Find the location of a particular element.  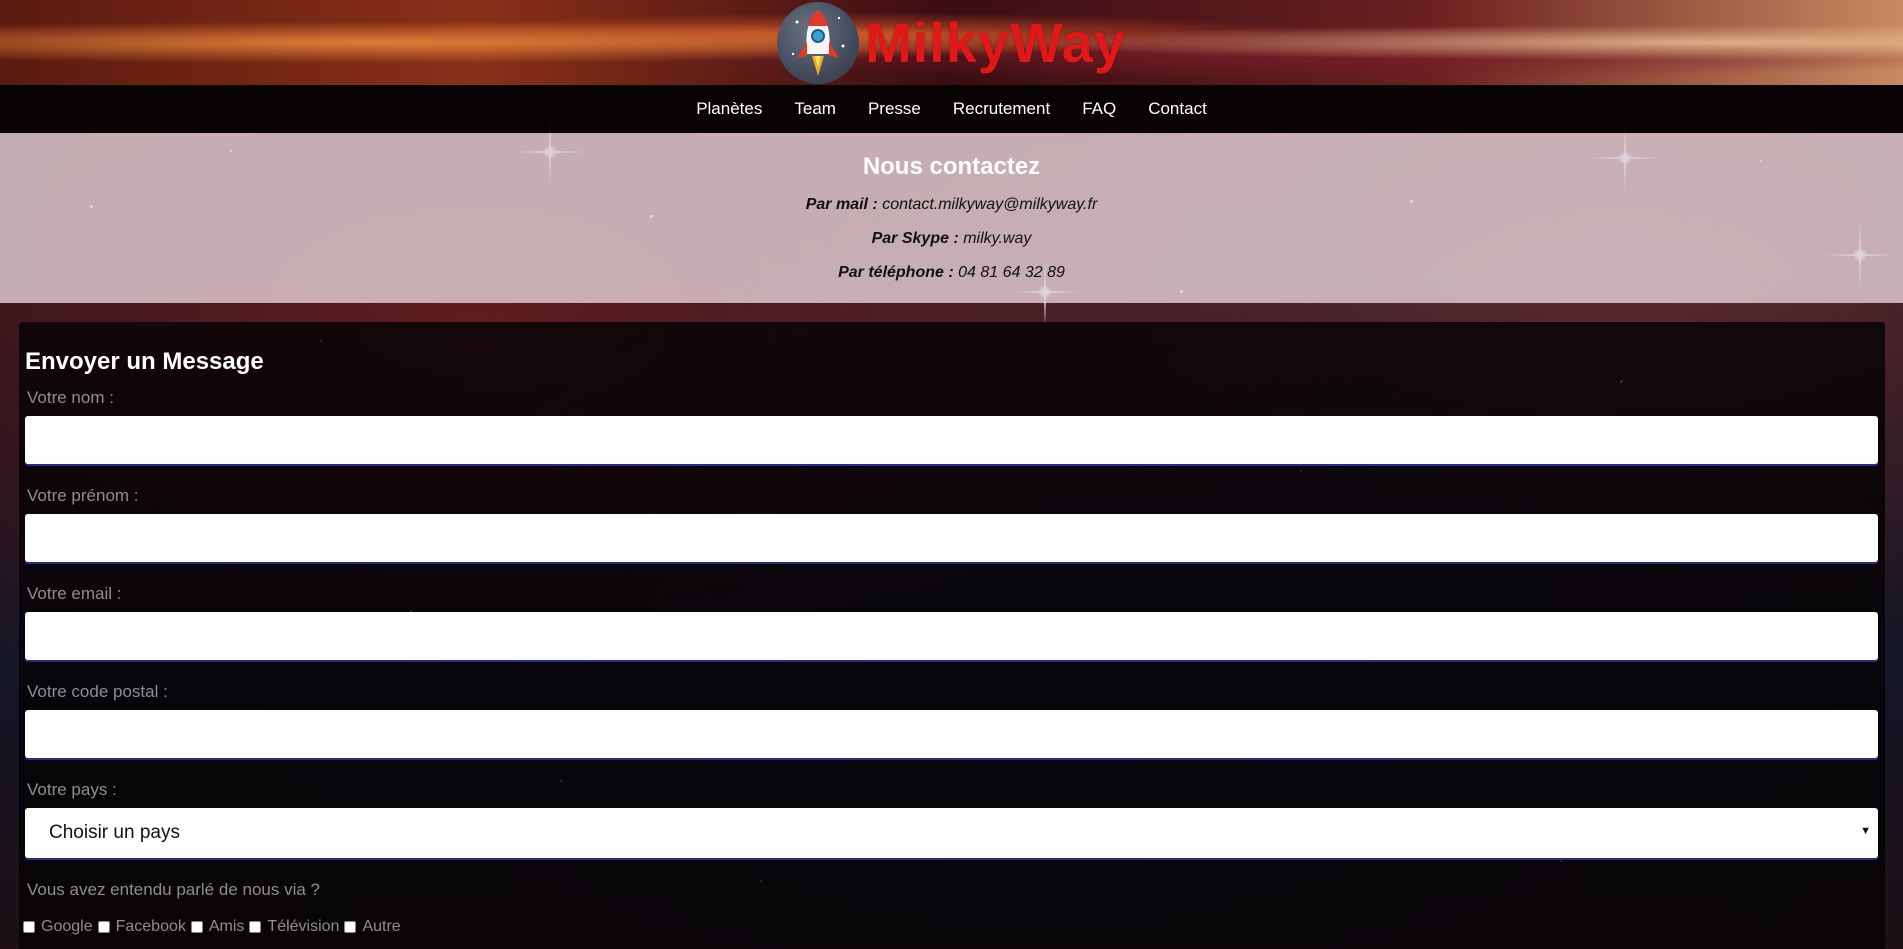

source-label-television: Télévision is located at coordinates (303, 926).